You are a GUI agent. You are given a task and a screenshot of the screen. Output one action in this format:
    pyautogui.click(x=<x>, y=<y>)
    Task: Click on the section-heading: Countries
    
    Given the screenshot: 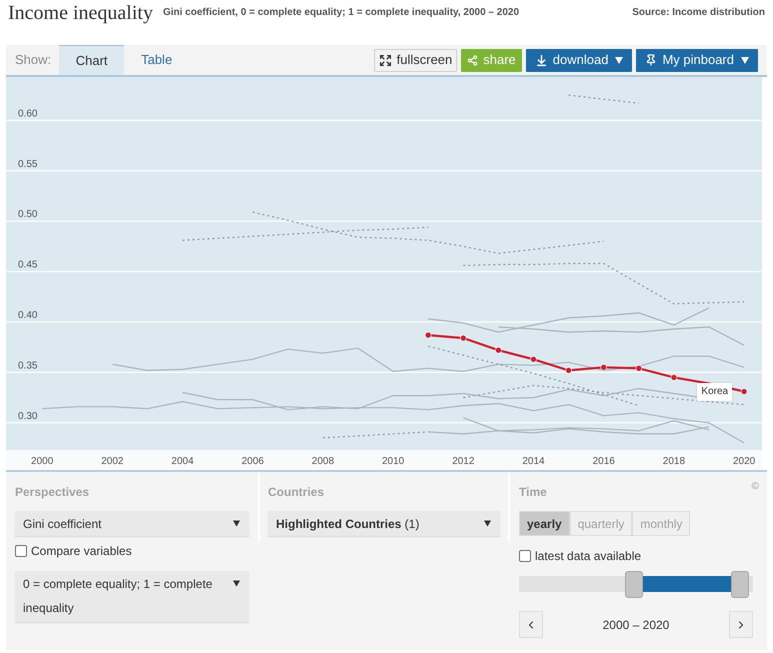 What is the action you would take?
    pyautogui.click(x=297, y=492)
    